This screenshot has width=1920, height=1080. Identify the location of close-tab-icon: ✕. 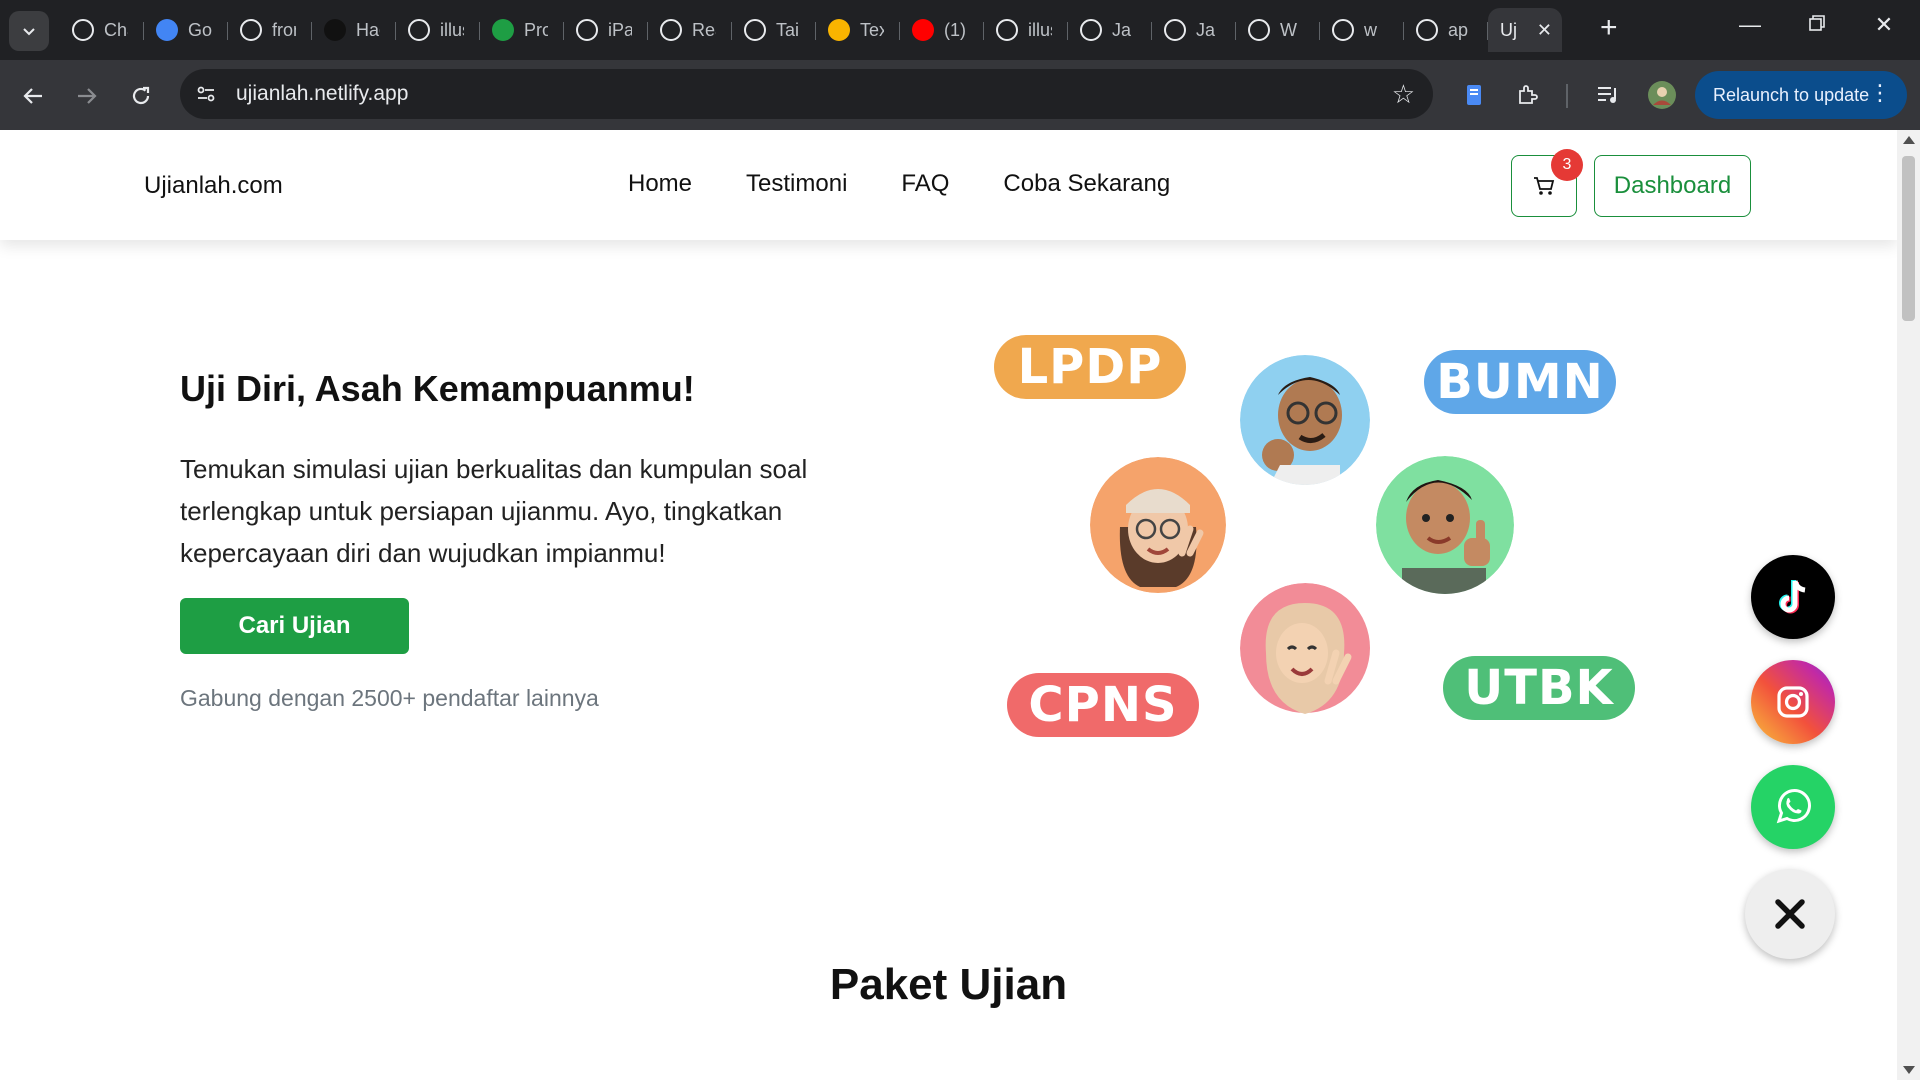
(1544, 30).